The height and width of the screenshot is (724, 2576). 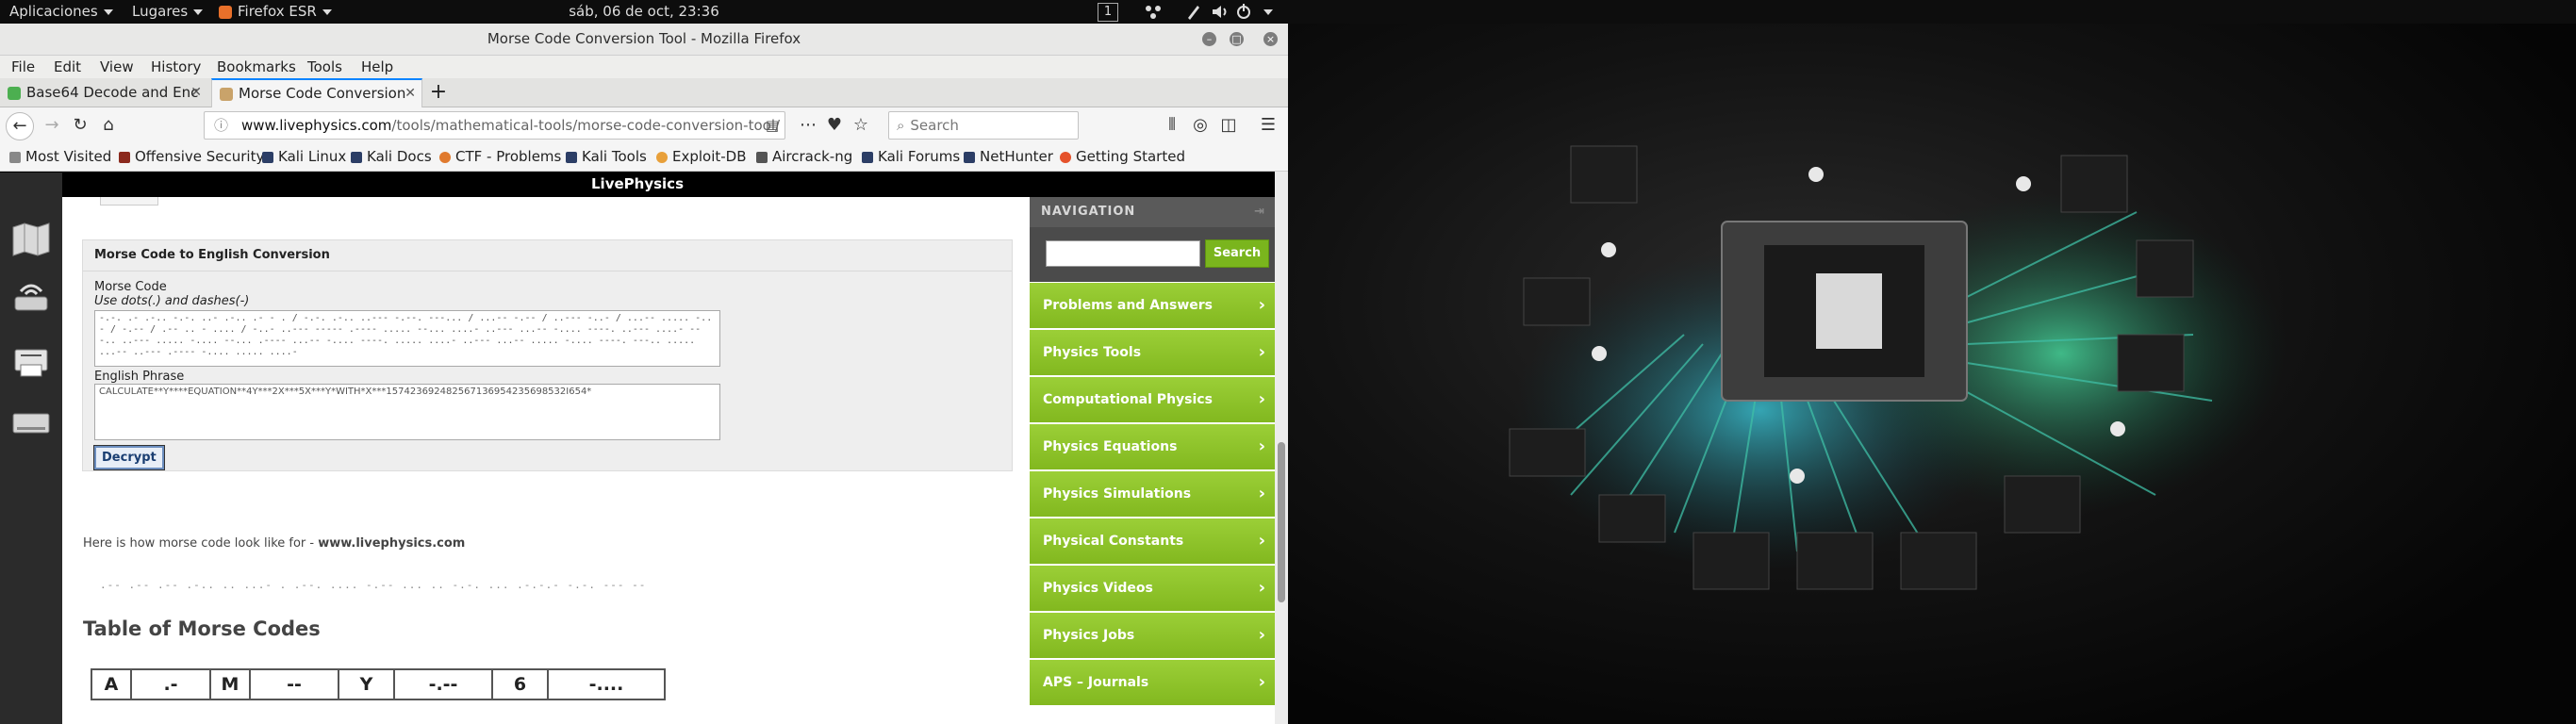 I want to click on nav-heading: NAVIGATION ⇥, so click(x=1152, y=212).